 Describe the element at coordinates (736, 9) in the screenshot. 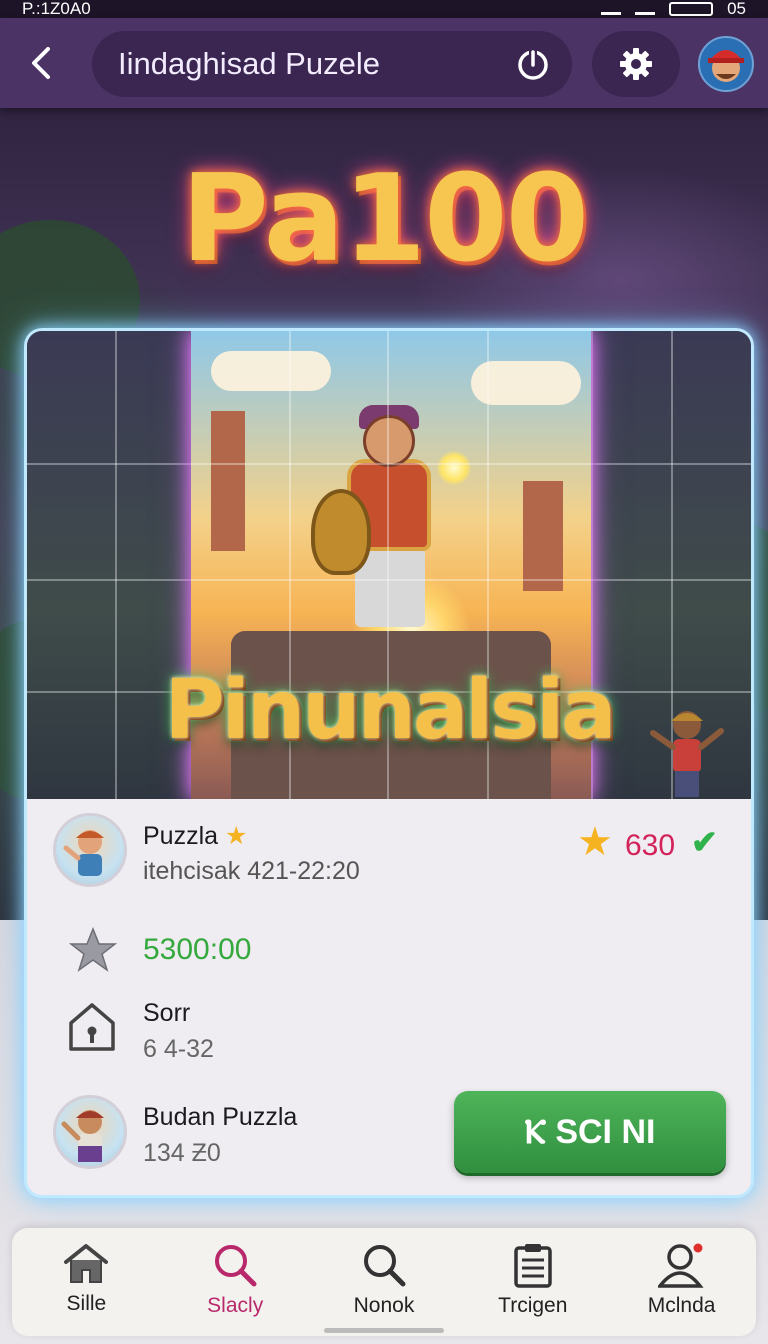

I see `battery-level: 05` at that location.